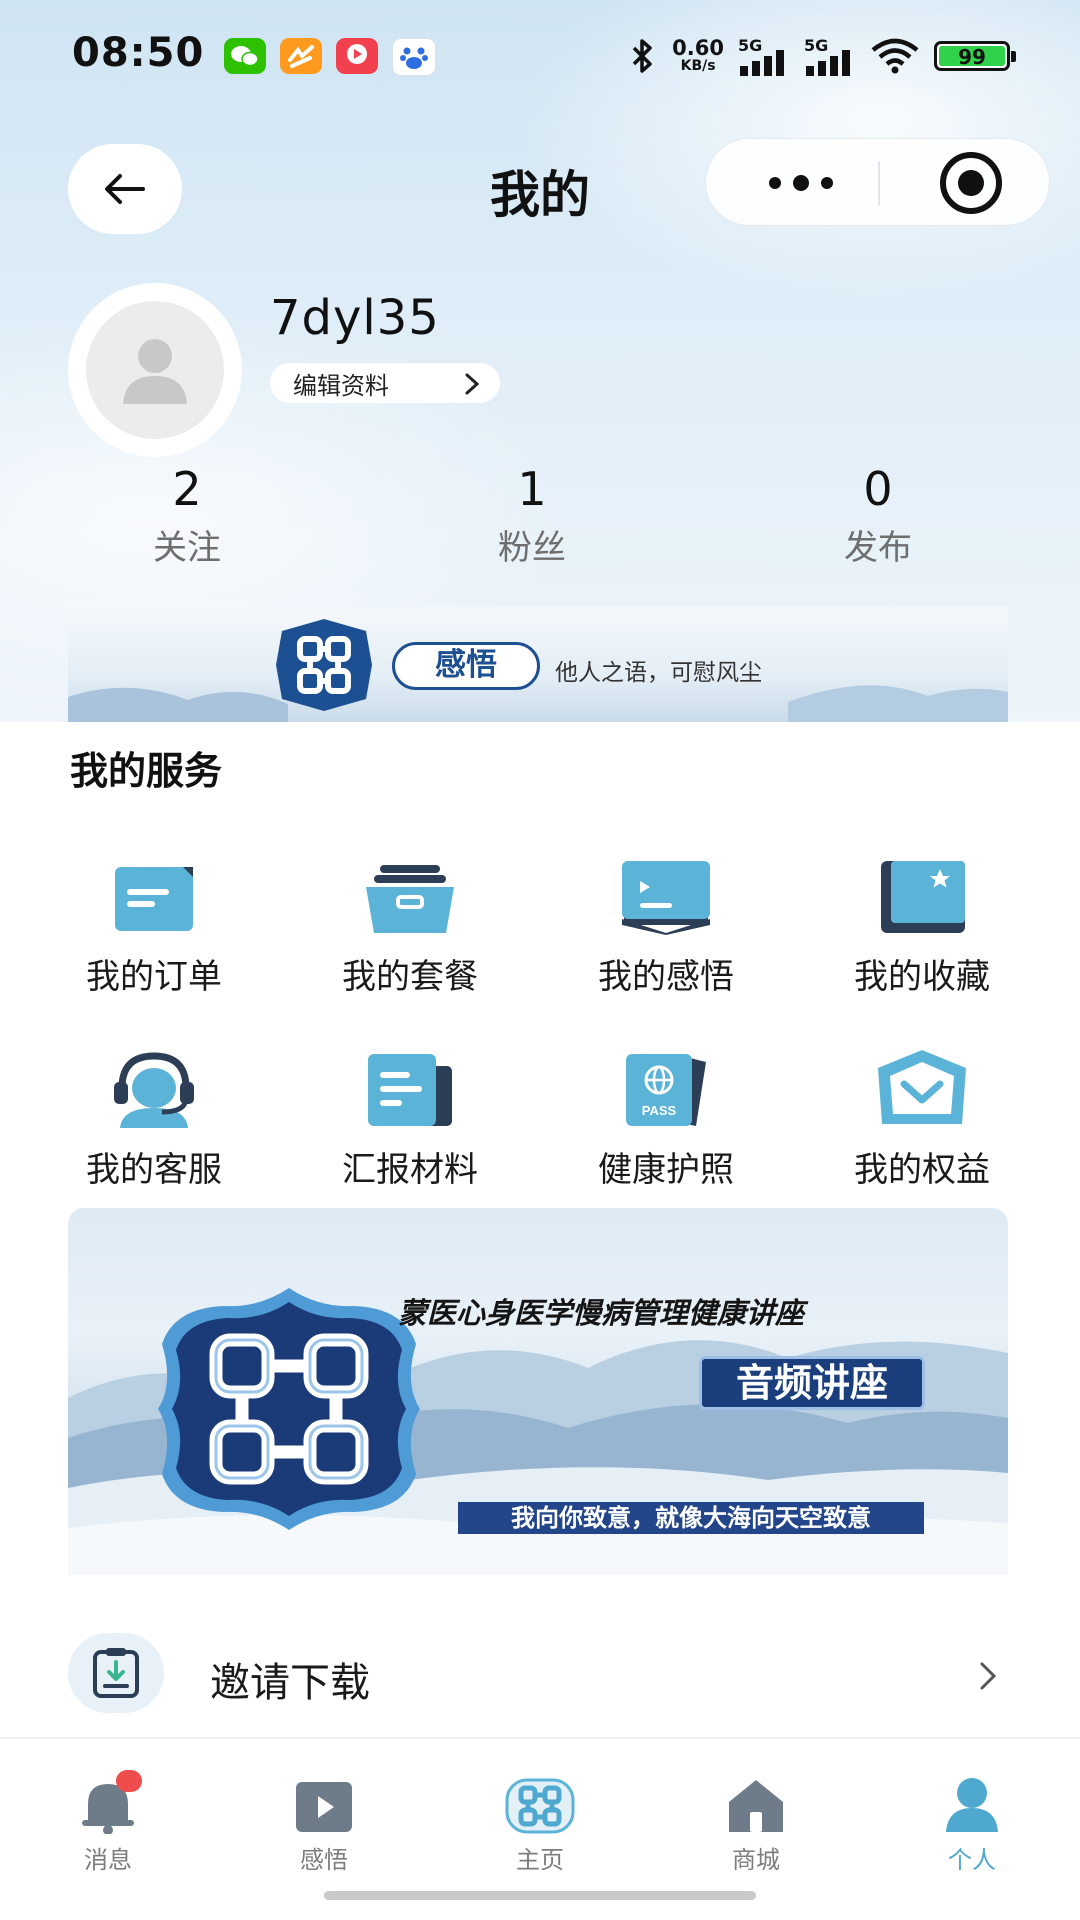 This screenshot has height=1920, width=1080. What do you see at coordinates (756, 1860) in the screenshot?
I see `tab-label: 商城` at bounding box center [756, 1860].